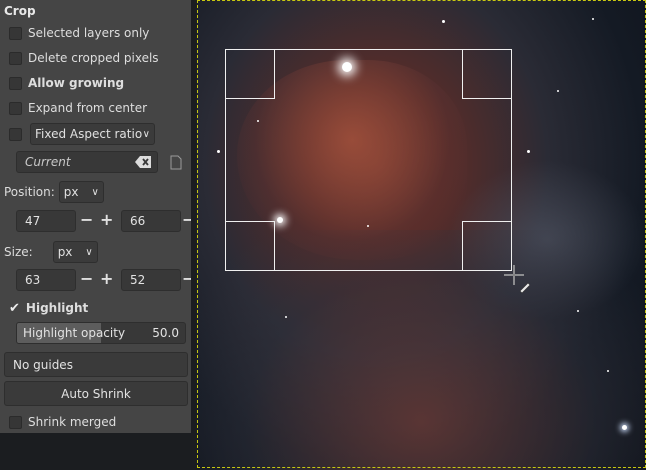 Image resolution: width=646 pixels, height=470 pixels. I want to click on position-y-input: 66, so click(151, 221).